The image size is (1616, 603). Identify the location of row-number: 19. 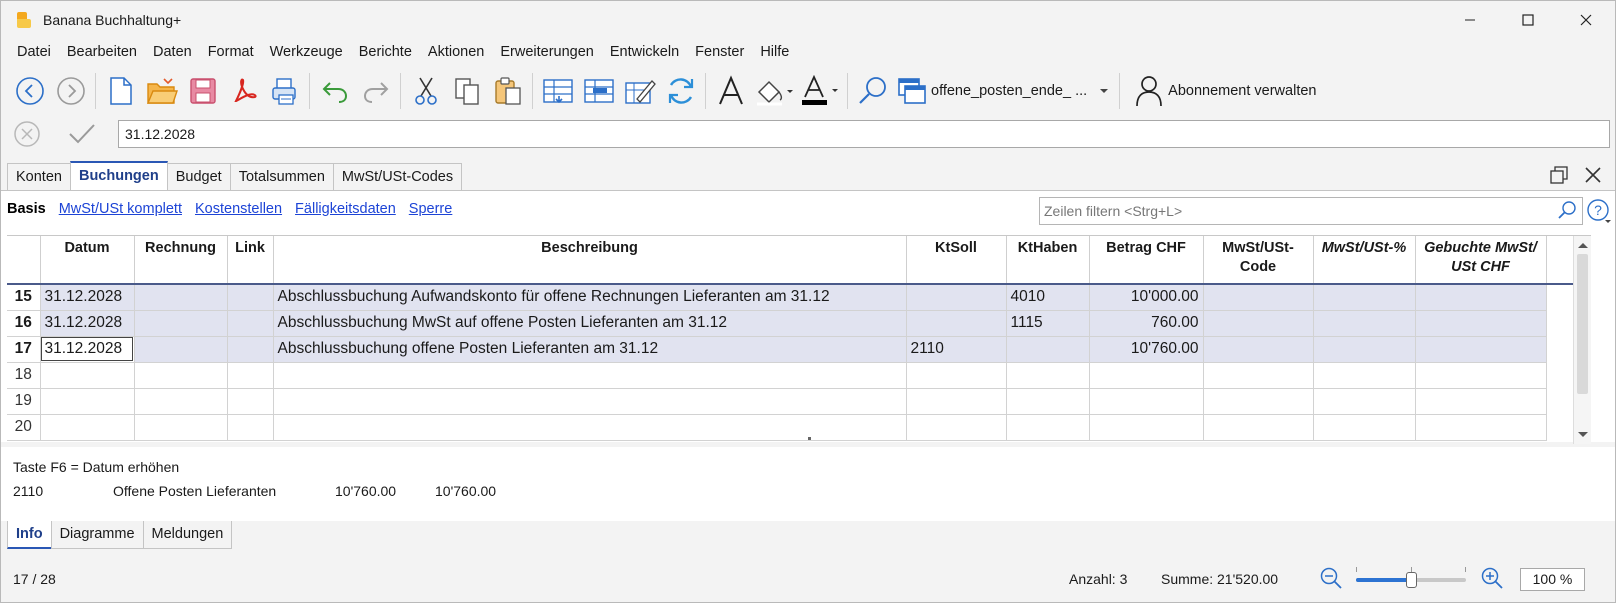
(24, 401).